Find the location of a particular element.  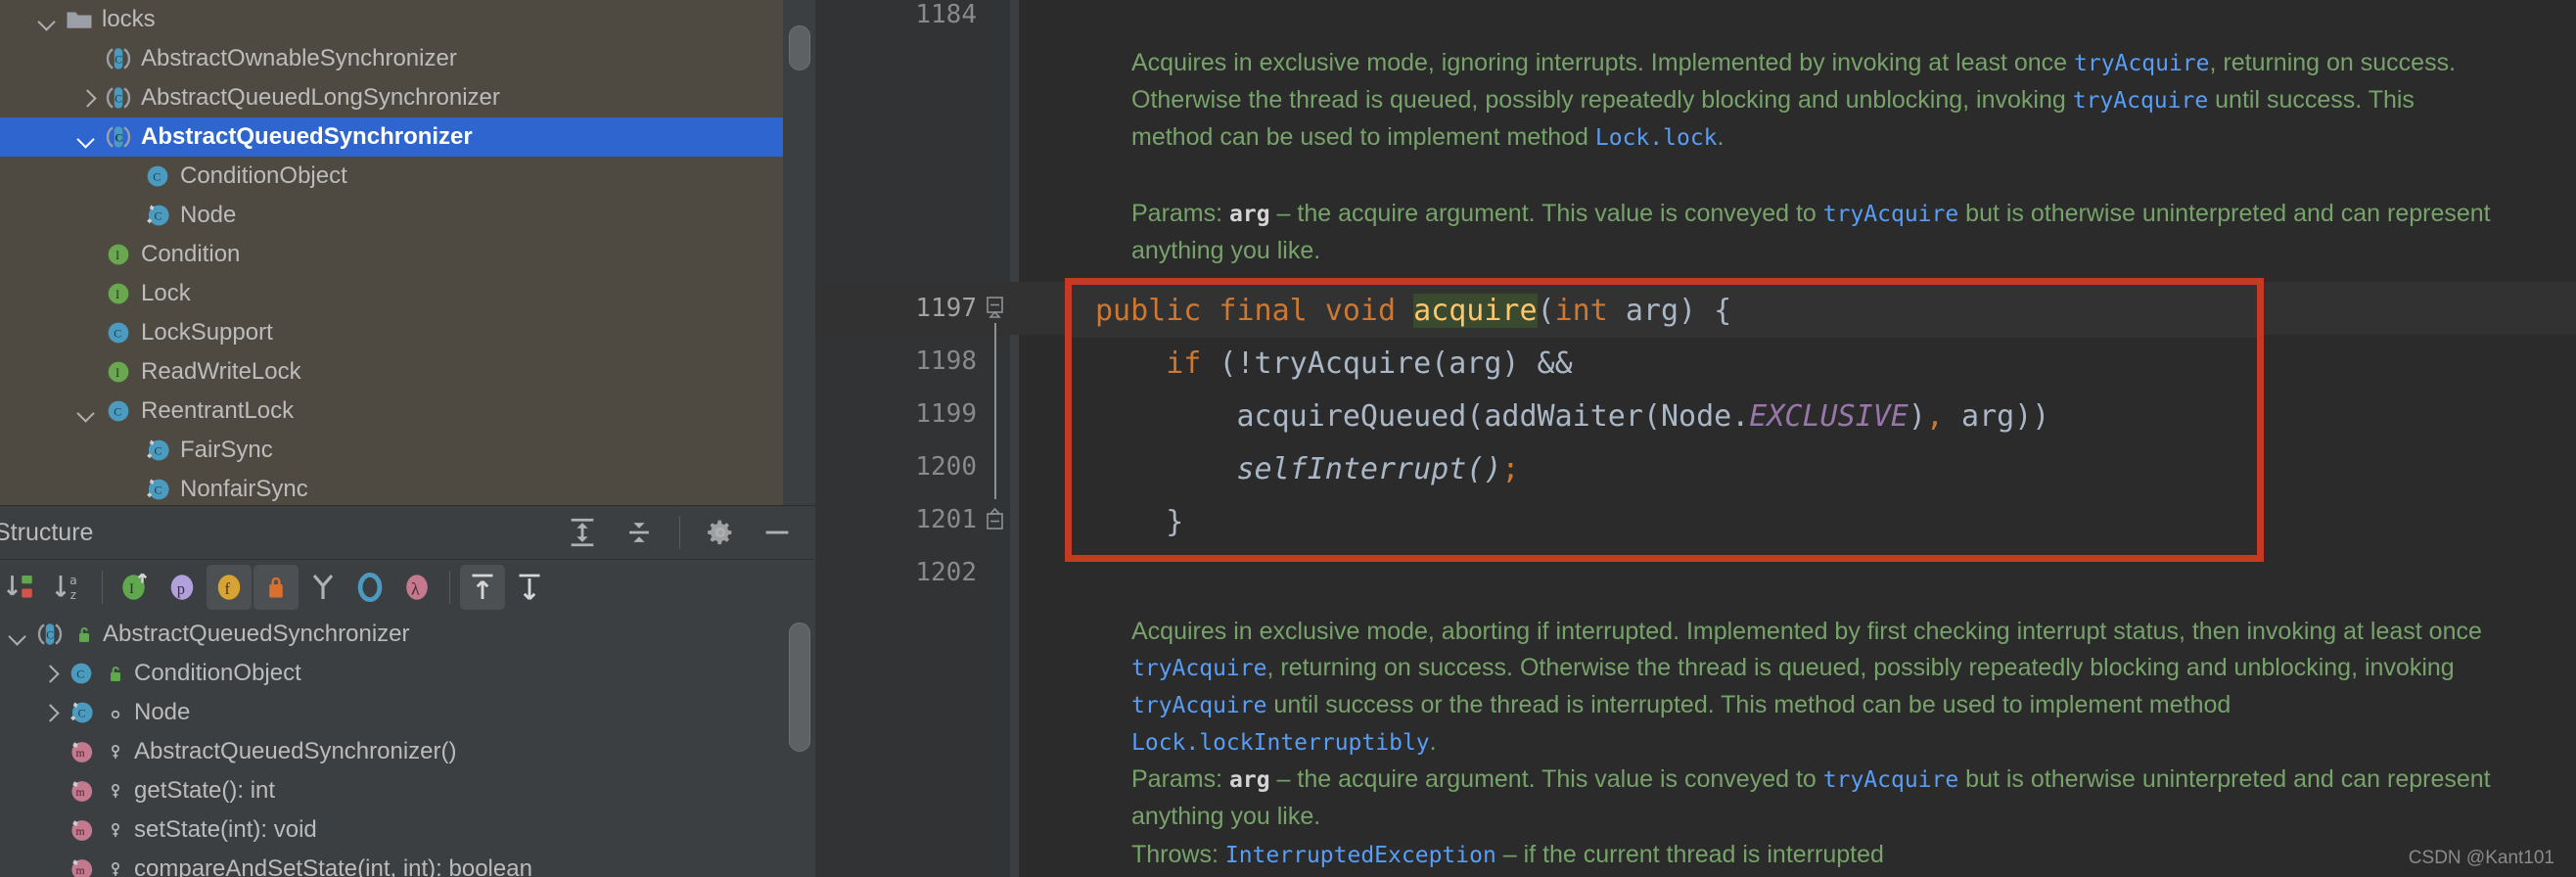

structure-item-2: C Node is located at coordinates (407, 713).